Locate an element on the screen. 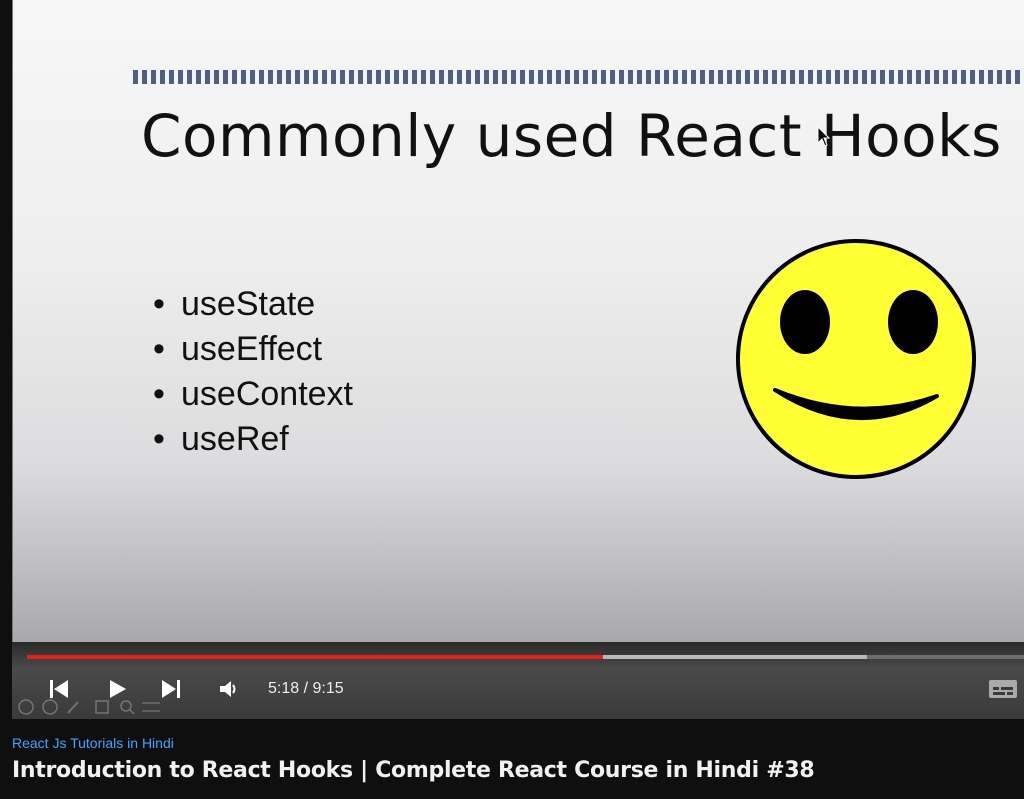 The image size is (1024, 799). progress-bar is located at coordinates (525, 657).